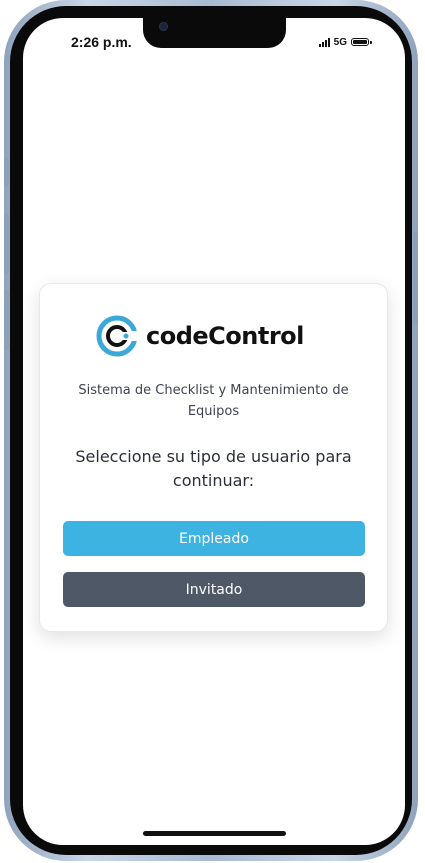 Image resolution: width=425 pixels, height=863 pixels. What do you see at coordinates (117, 336) in the screenshot?
I see `code-control-logo-icon` at bounding box center [117, 336].